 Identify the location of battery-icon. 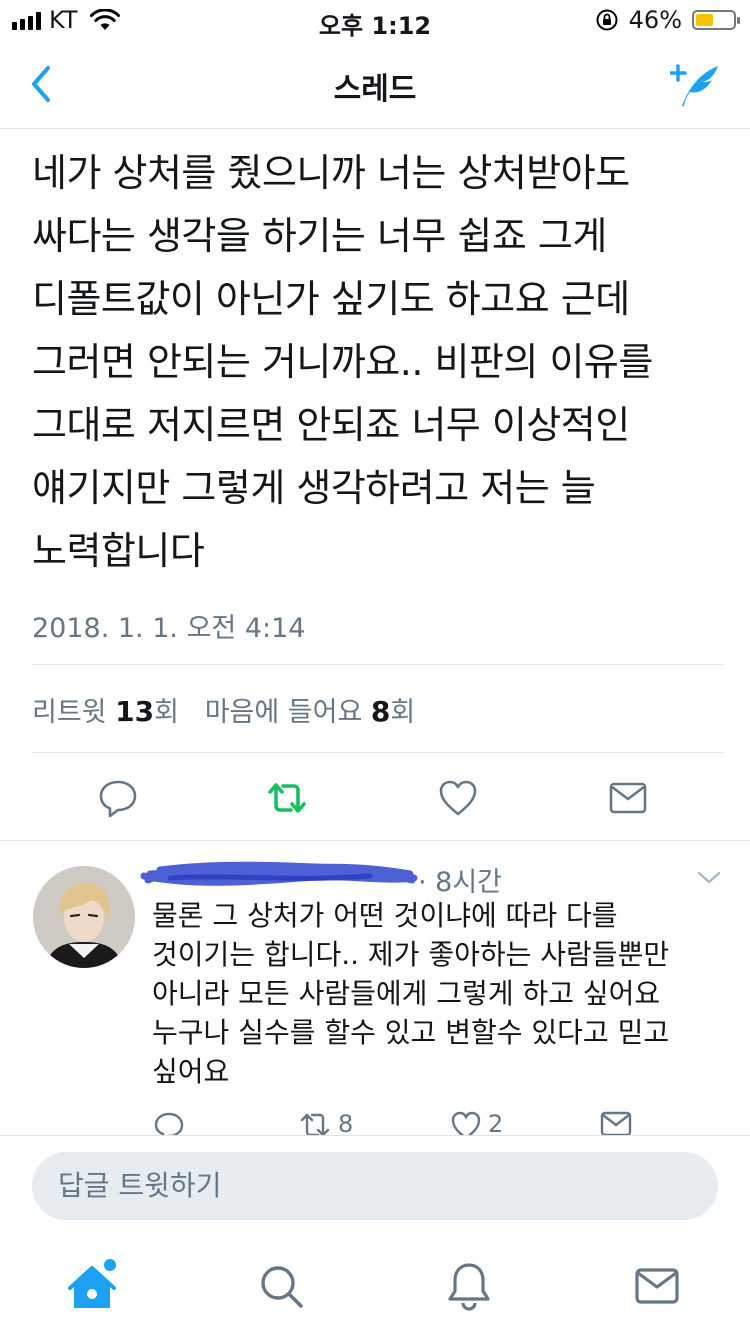
(716, 20).